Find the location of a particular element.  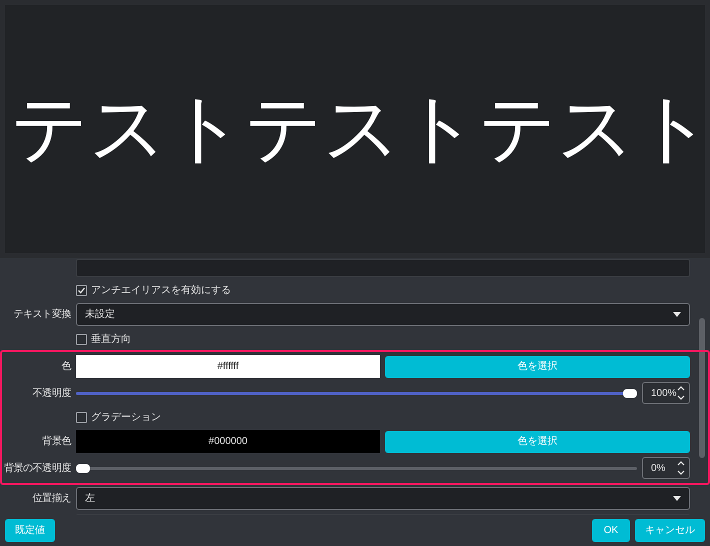

dropdown: 未設定 is located at coordinates (383, 314).